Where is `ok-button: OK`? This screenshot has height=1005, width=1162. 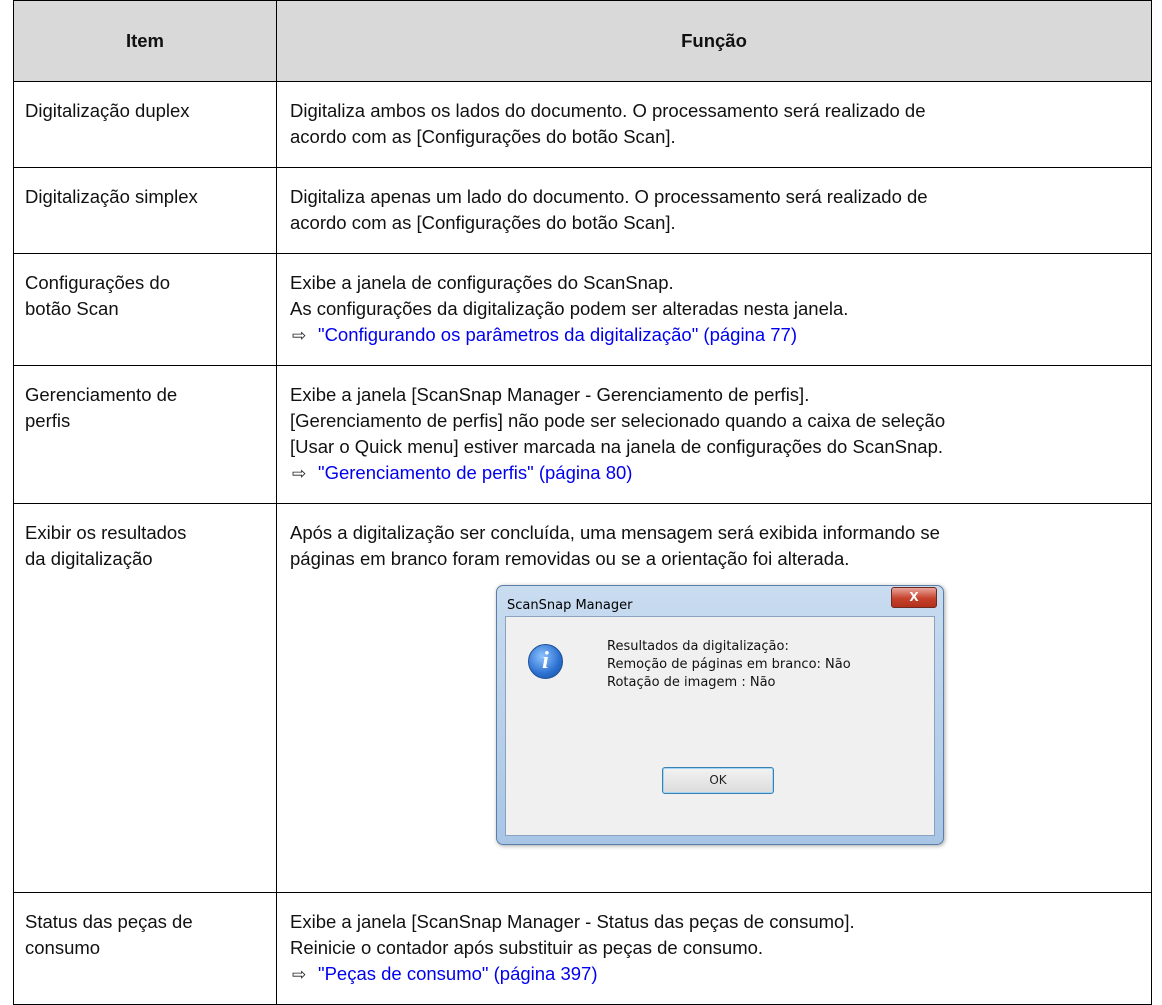 ok-button: OK is located at coordinates (718, 780).